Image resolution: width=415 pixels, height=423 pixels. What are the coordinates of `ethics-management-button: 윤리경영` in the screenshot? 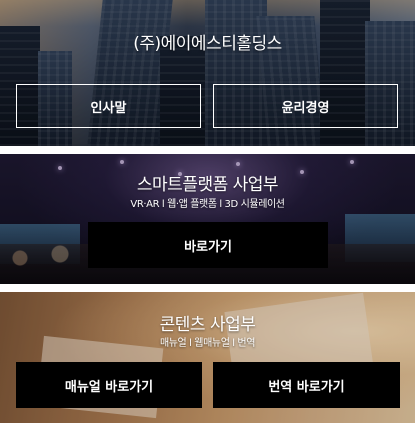 It's located at (305, 106).